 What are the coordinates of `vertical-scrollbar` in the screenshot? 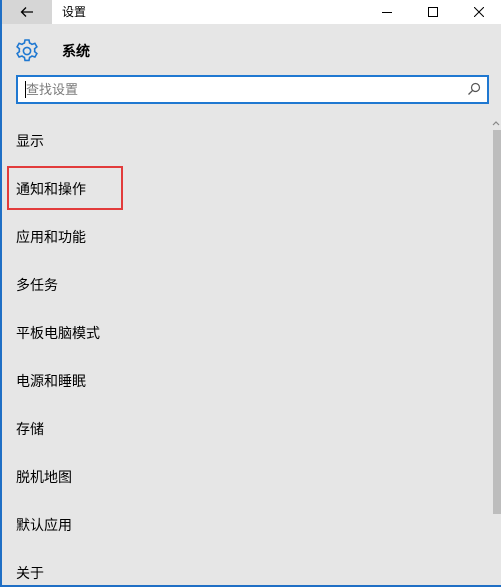 It's located at (496, 351).